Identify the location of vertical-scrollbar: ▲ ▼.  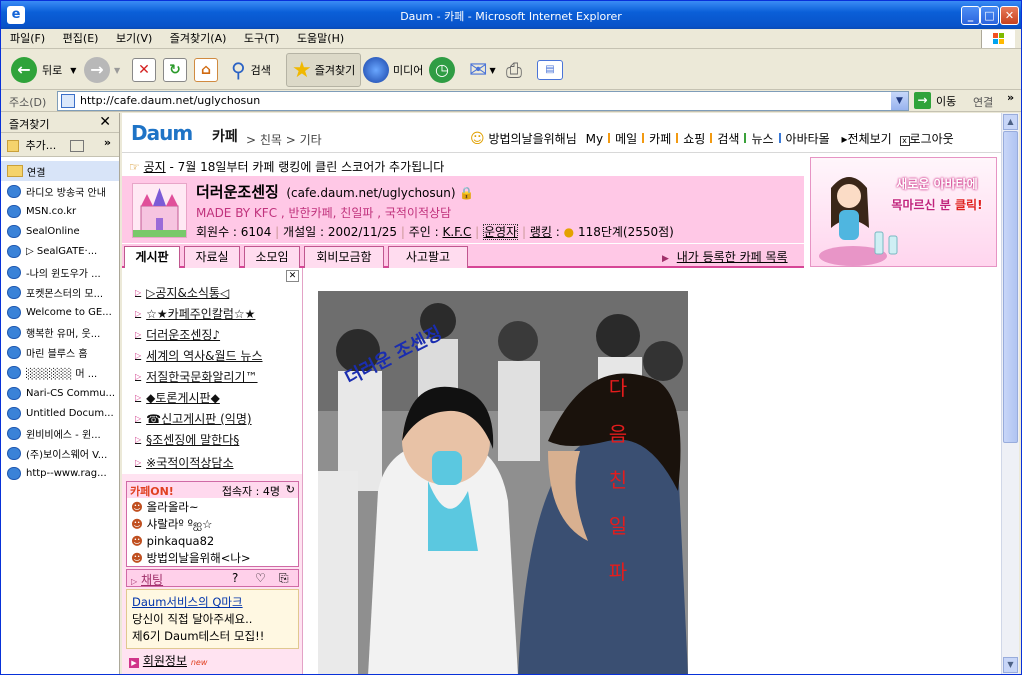
(1010, 393).